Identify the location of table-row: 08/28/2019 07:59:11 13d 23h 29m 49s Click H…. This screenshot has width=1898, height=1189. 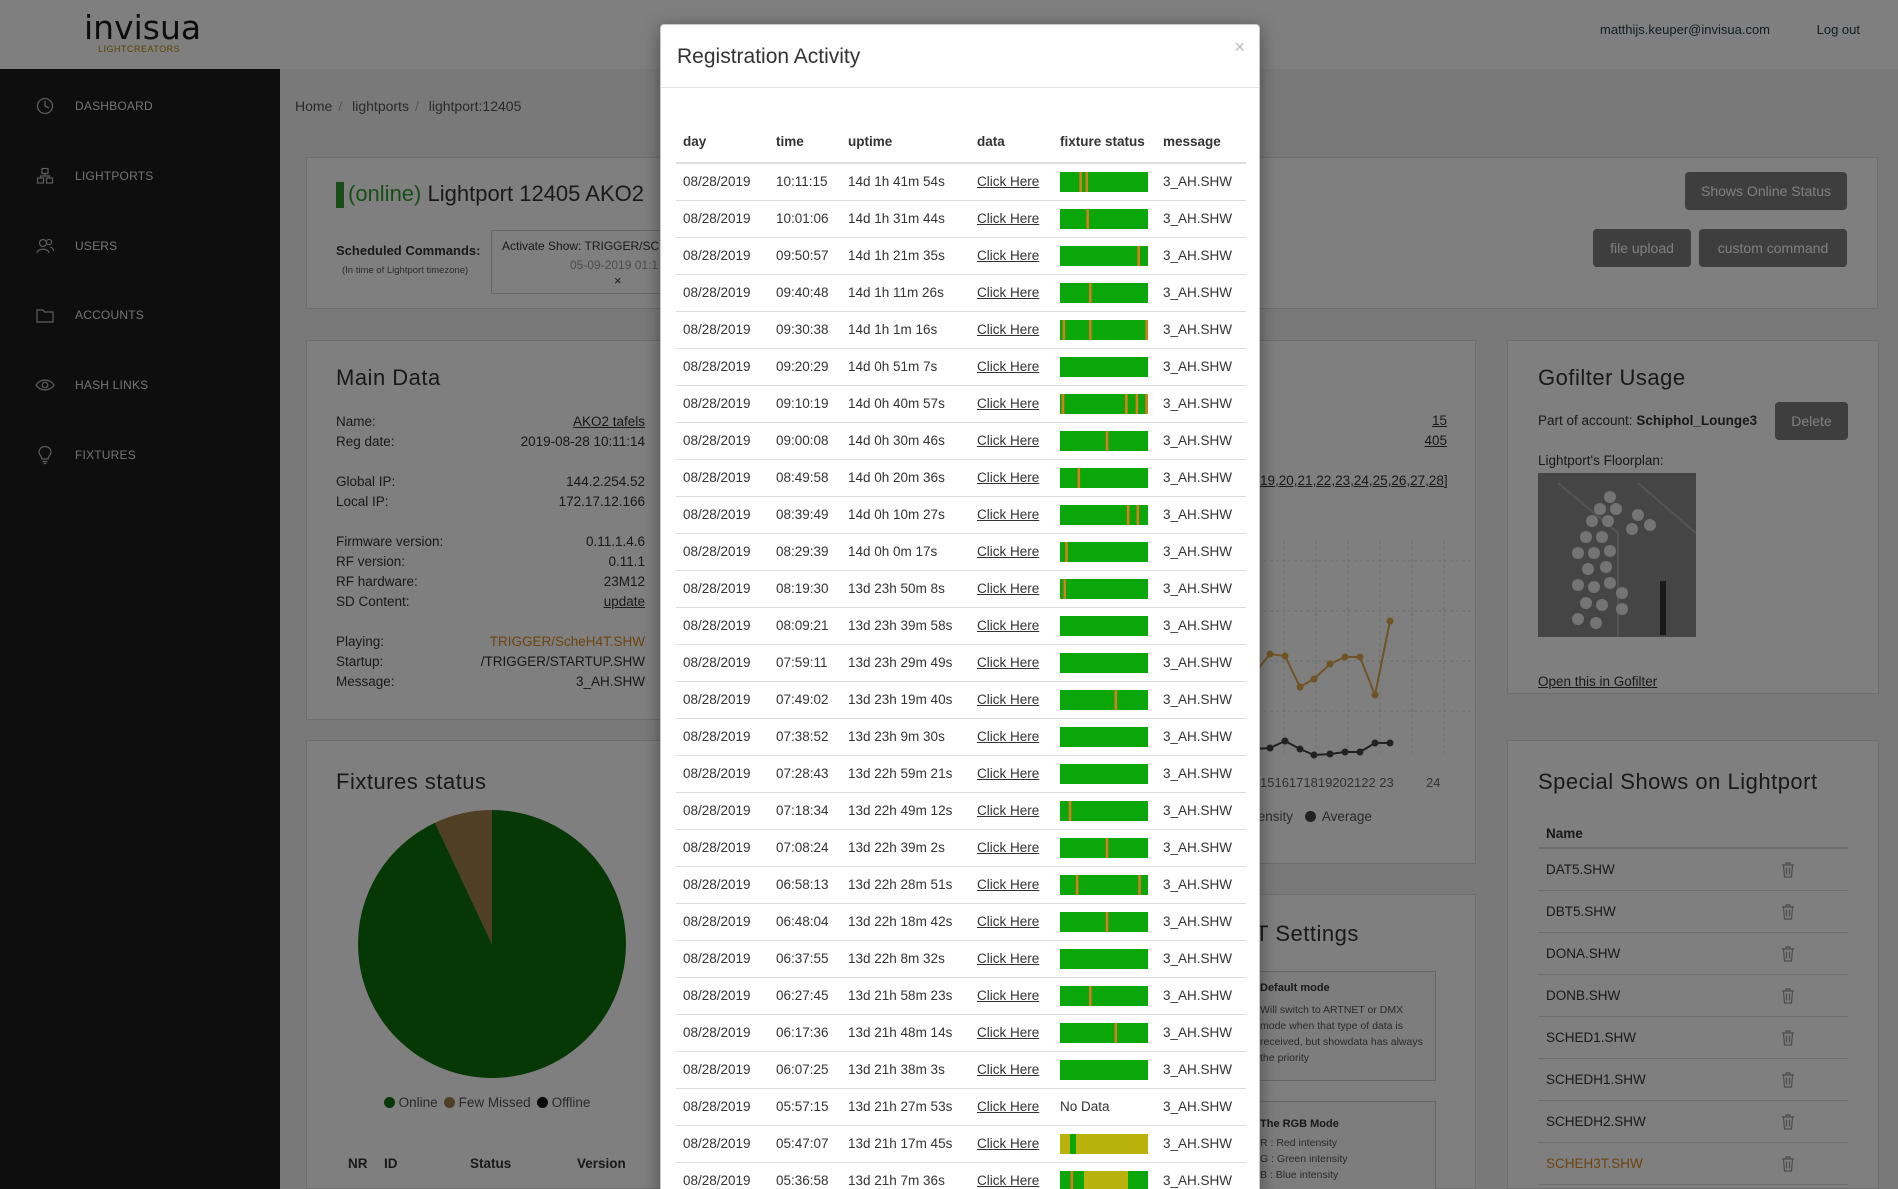
(961, 662).